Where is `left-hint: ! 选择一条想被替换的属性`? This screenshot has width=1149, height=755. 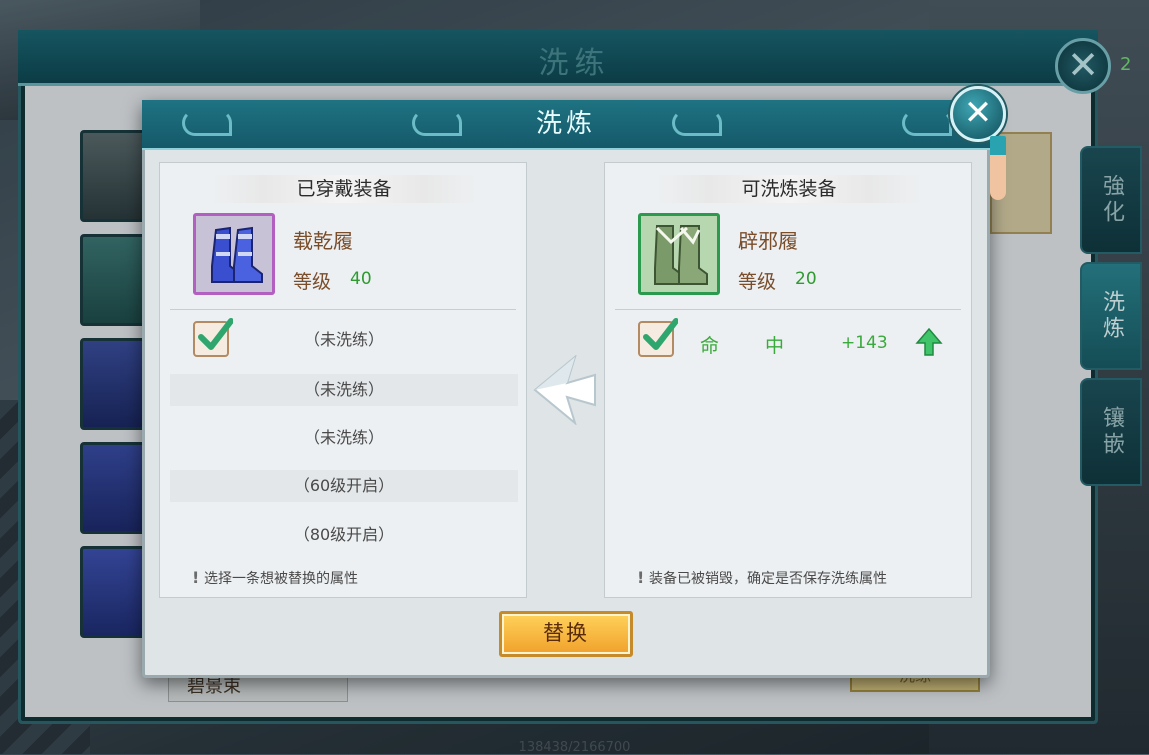
left-hint: ! 选择一条想被替换的属性 is located at coordinates (275, 578).